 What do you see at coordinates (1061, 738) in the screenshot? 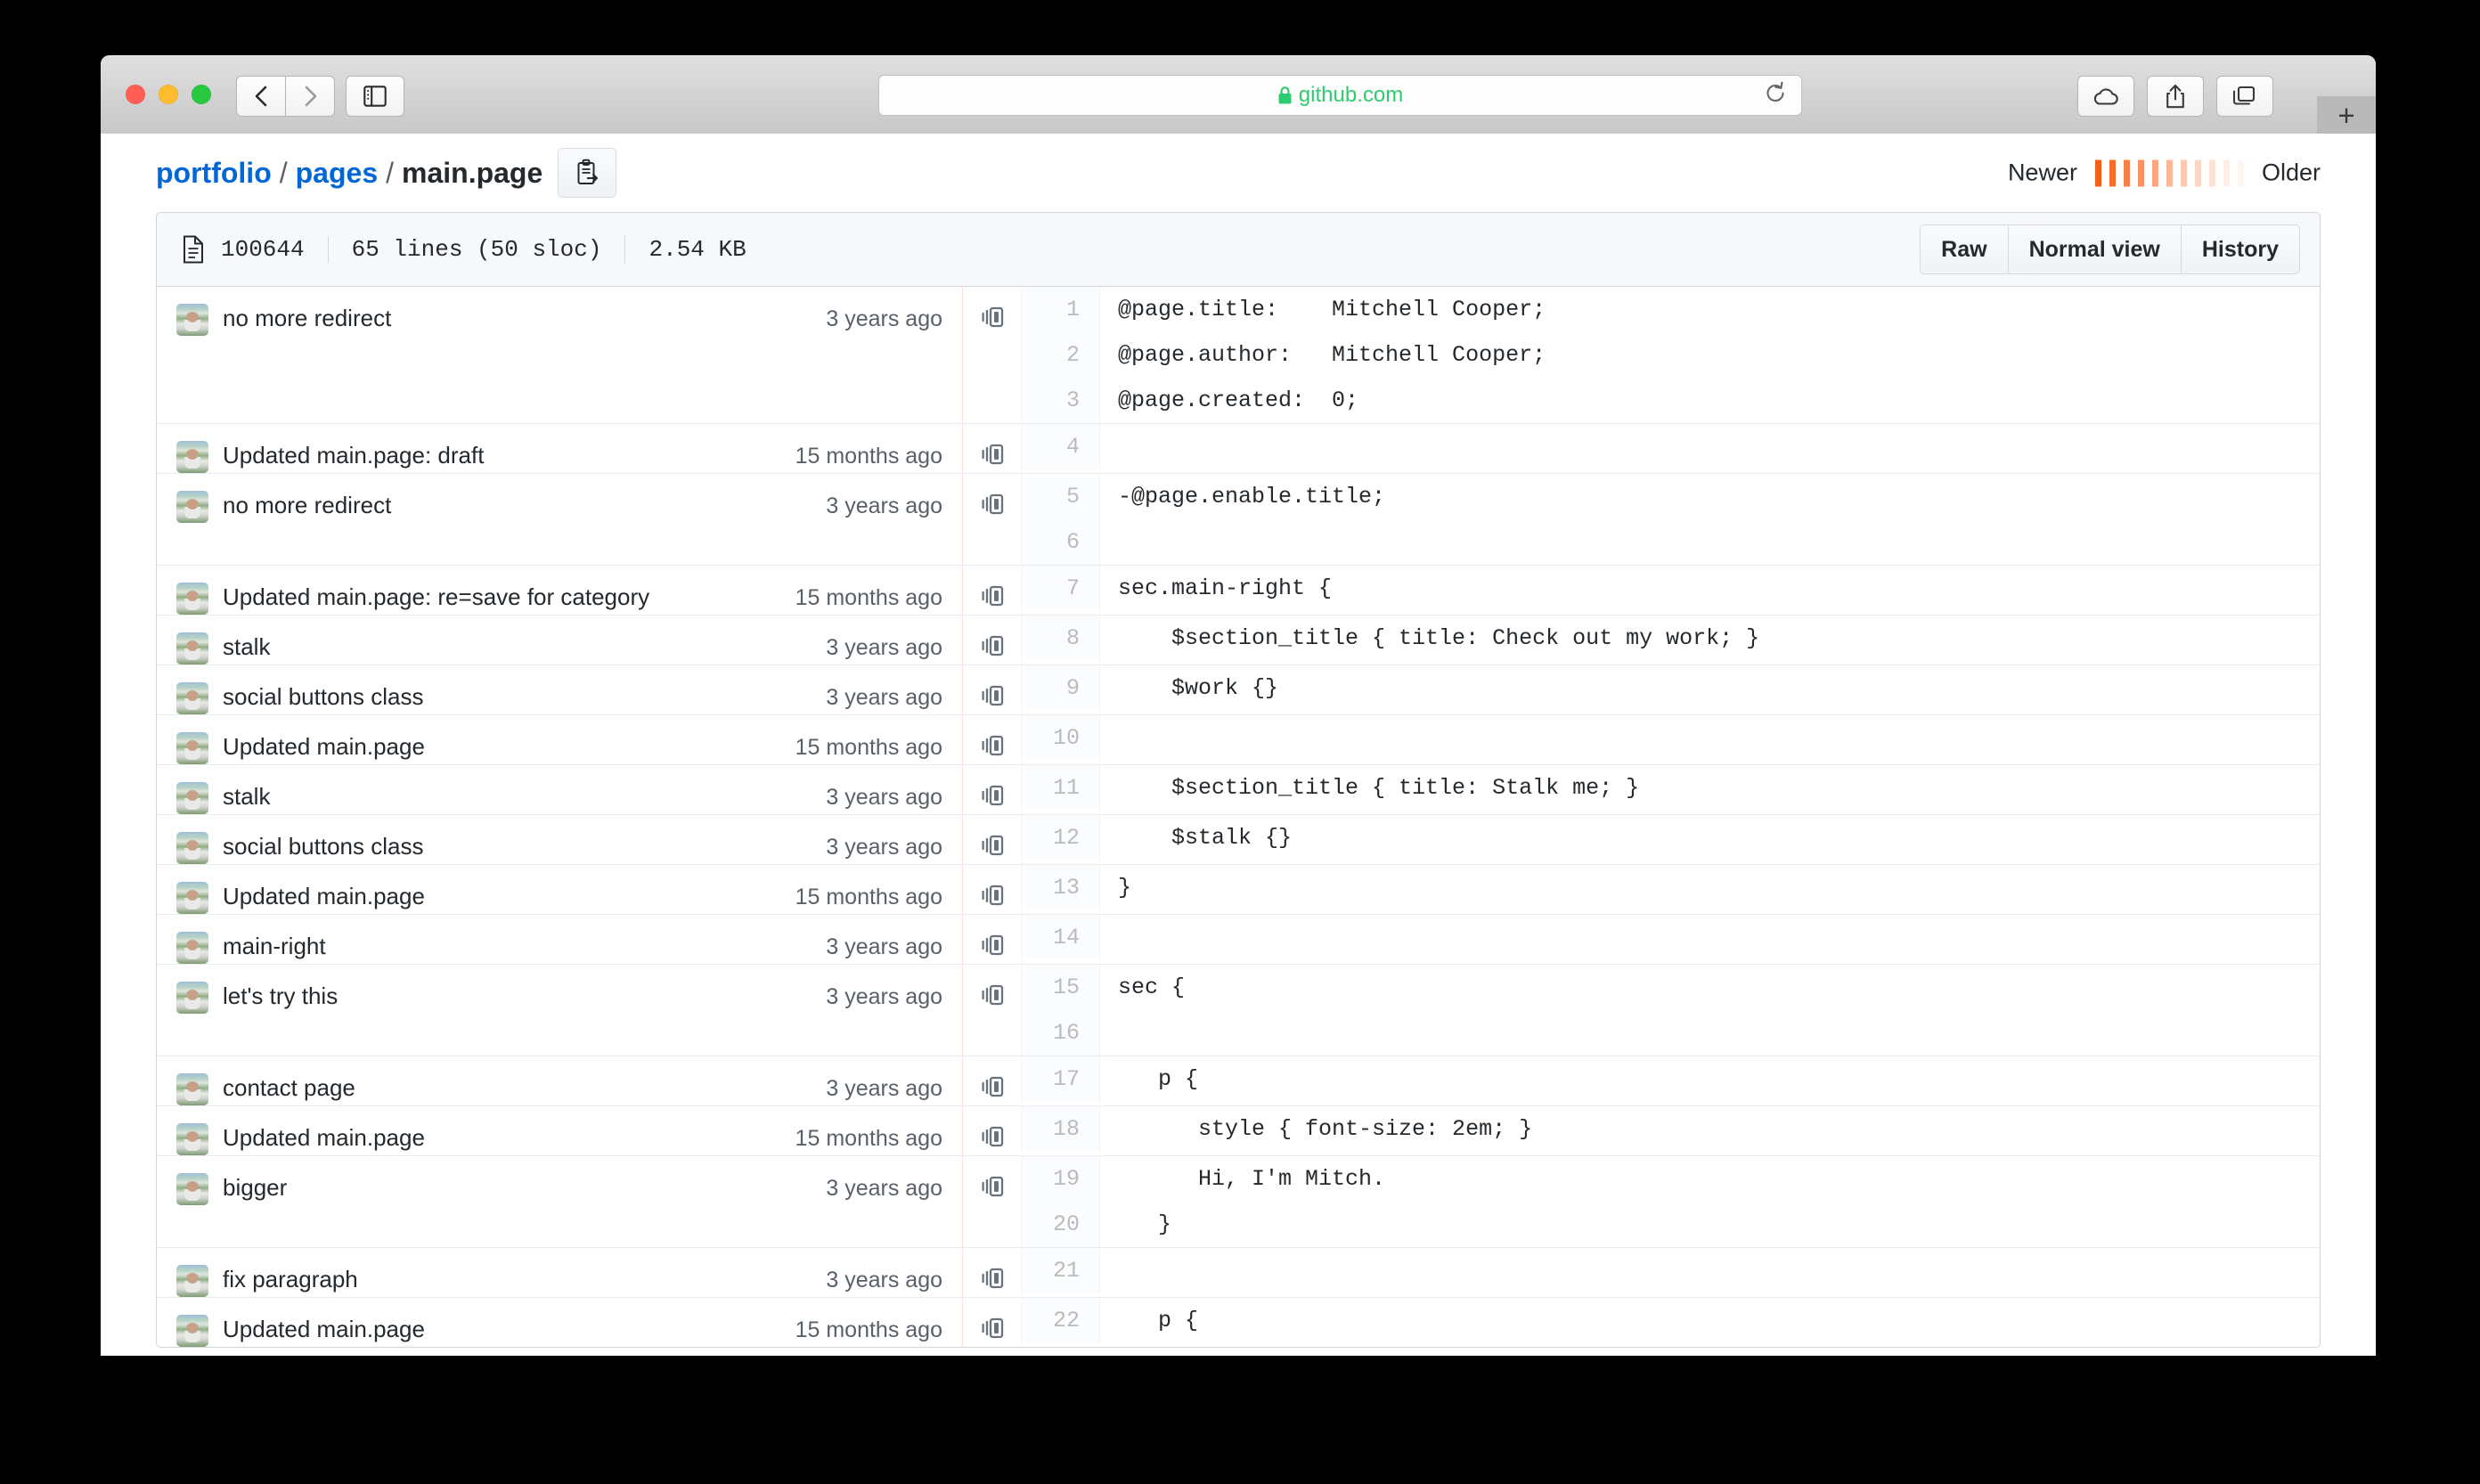
I see `line-number: 10` at bounding box center [1061, 738].